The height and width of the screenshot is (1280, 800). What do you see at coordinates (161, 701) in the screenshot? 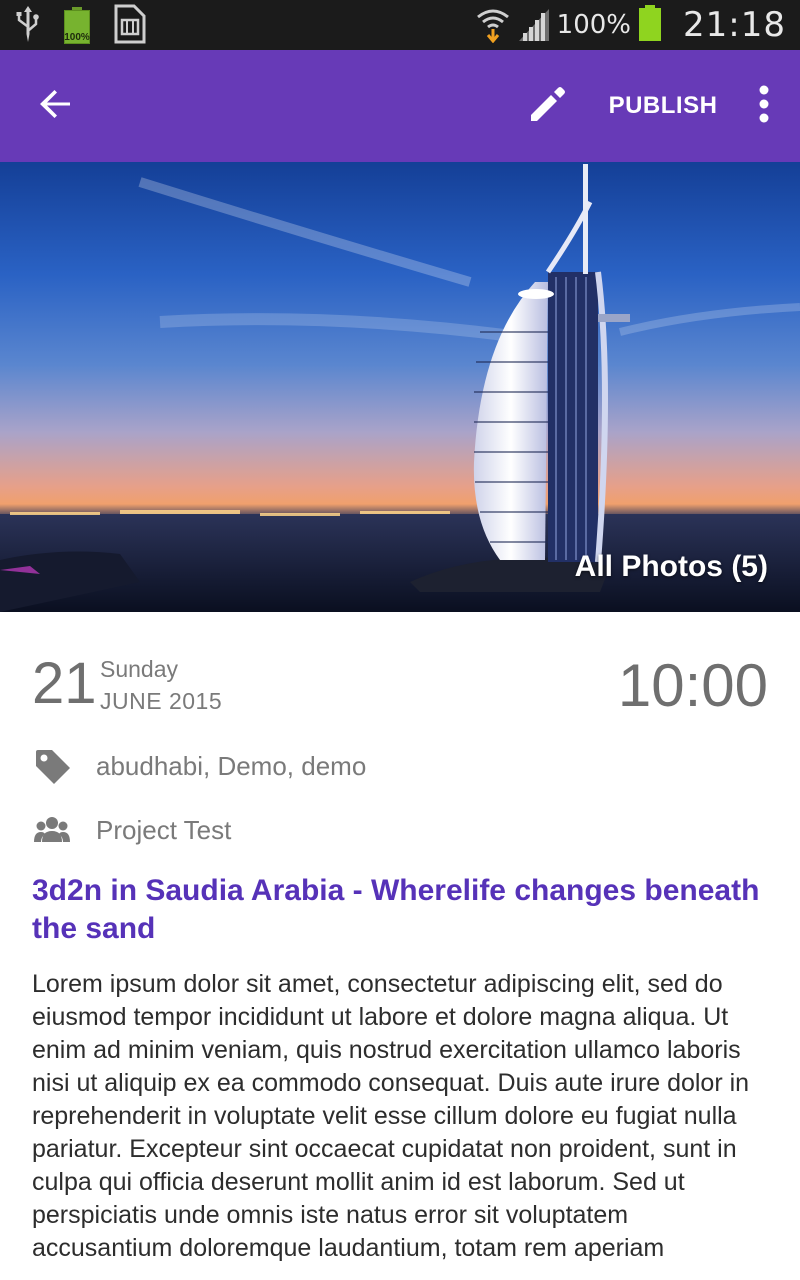
I see `date-month-year: JUNE 2015` at bounding box center [161, 701].